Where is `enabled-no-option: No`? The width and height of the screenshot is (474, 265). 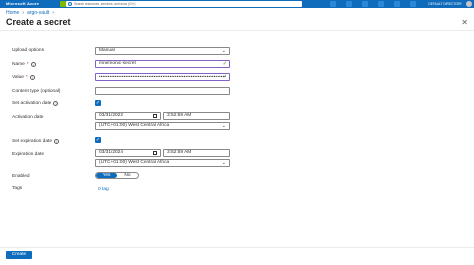 enabled-no-option: No is located at coordinates (127, 175).